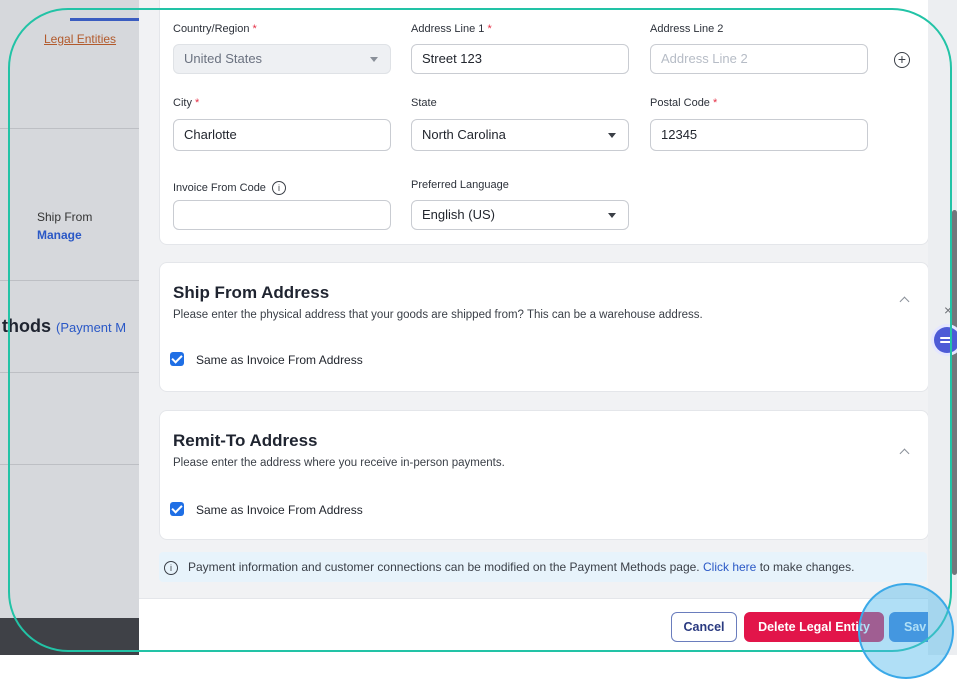 This screenshot has height=679, width=957. Describe the element at coordinates (679, 134) in the screenshot. I see `postal-value: 12345` at that location.